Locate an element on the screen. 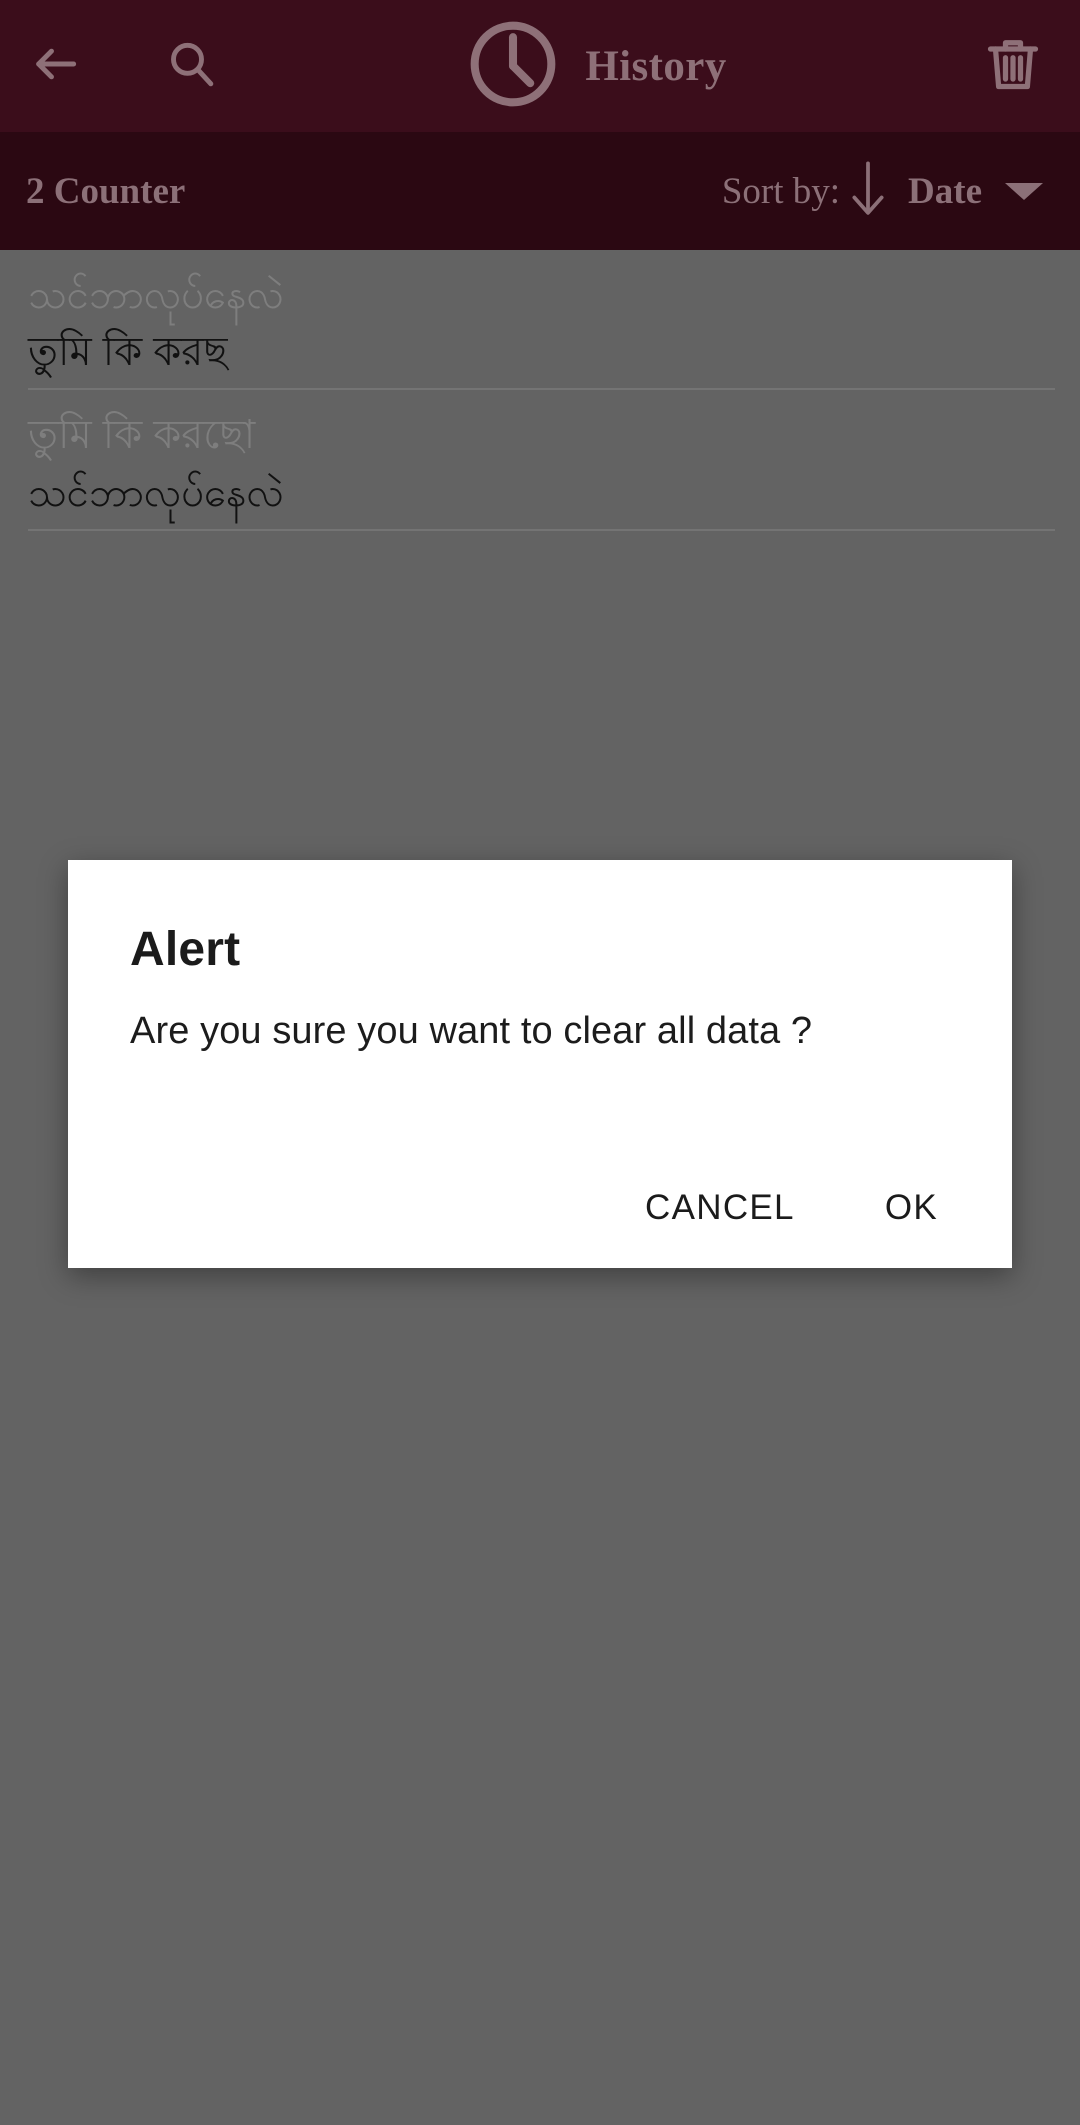  cancel-button: CANCEL is located at coordinates (720, 1208).